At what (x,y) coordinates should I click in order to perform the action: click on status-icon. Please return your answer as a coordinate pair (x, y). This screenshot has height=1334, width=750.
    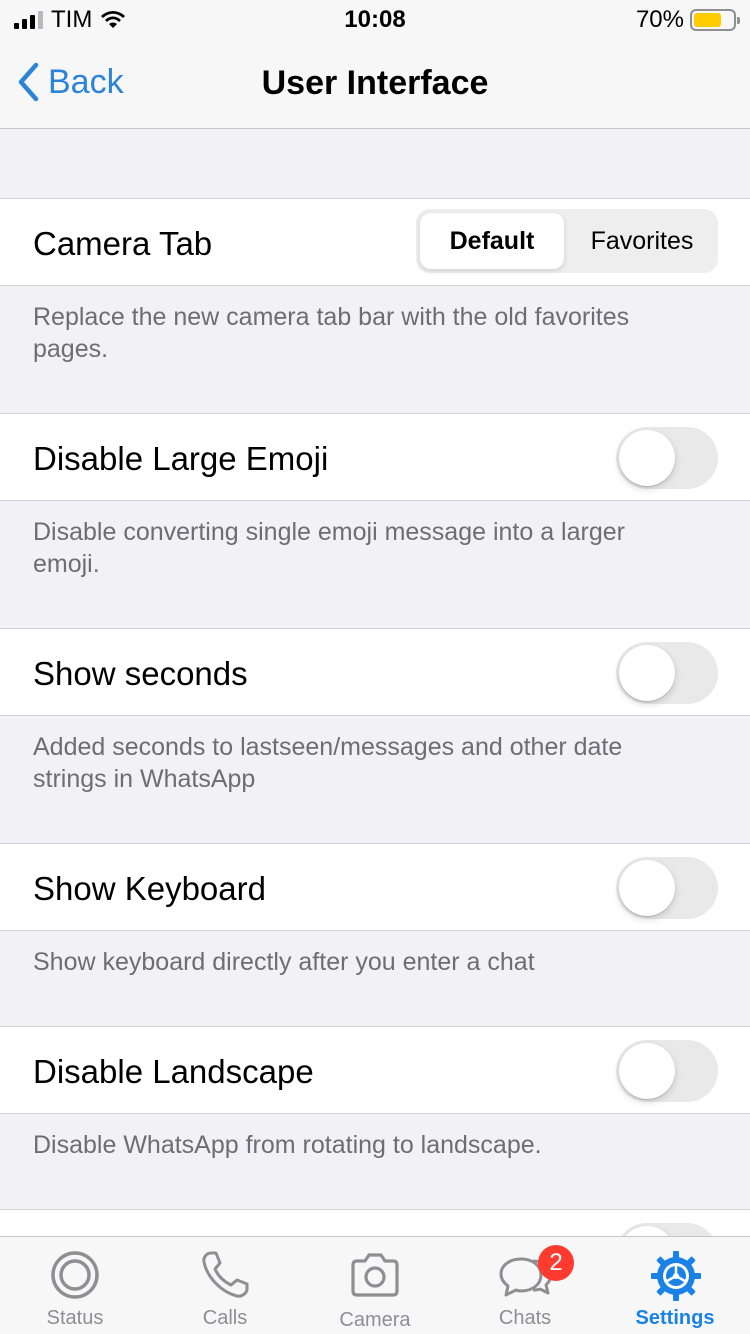
    Looking at the image, I should click on (75, 1275).